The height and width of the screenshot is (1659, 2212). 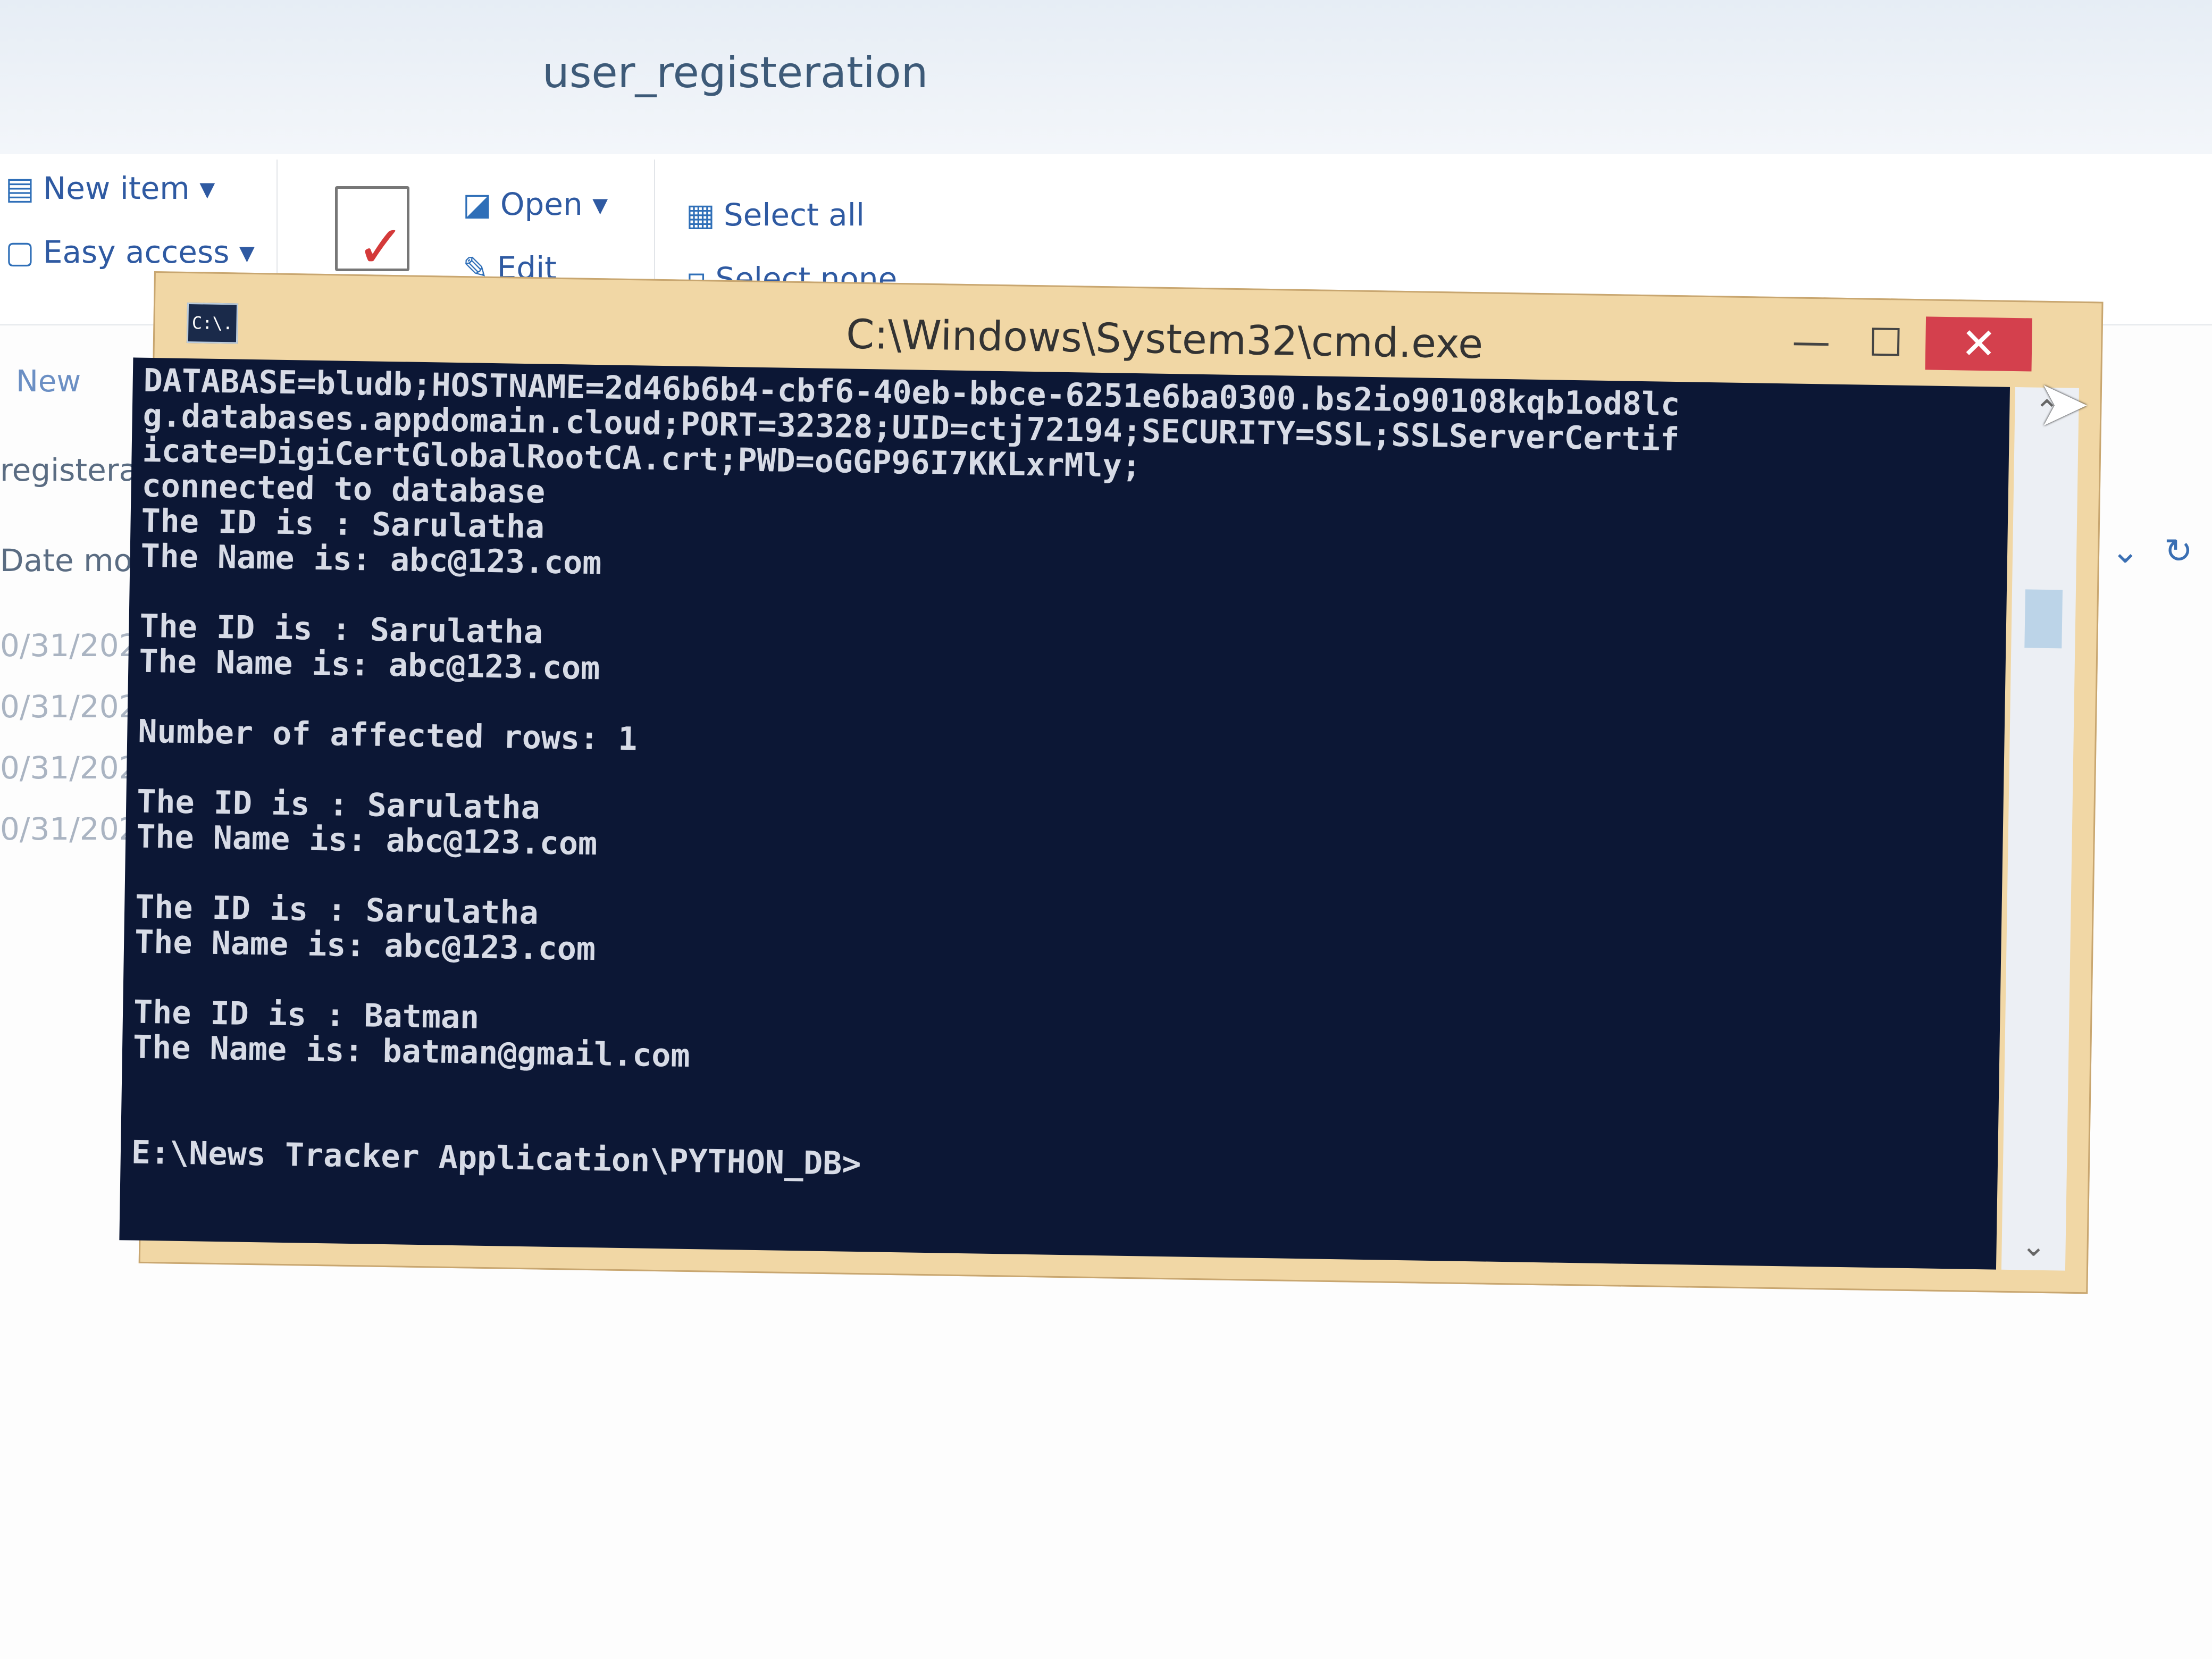 I want to click on scroll-thumb, so click(x=2043, y=619).